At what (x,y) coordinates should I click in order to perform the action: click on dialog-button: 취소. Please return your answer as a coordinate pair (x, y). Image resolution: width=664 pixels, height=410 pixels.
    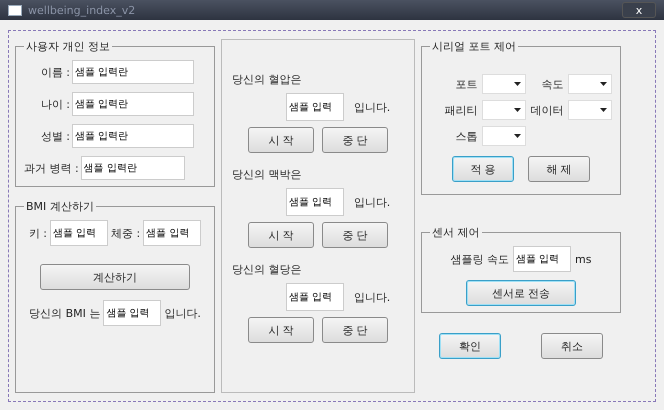
    Looking at the image, I should click on (572, 346).